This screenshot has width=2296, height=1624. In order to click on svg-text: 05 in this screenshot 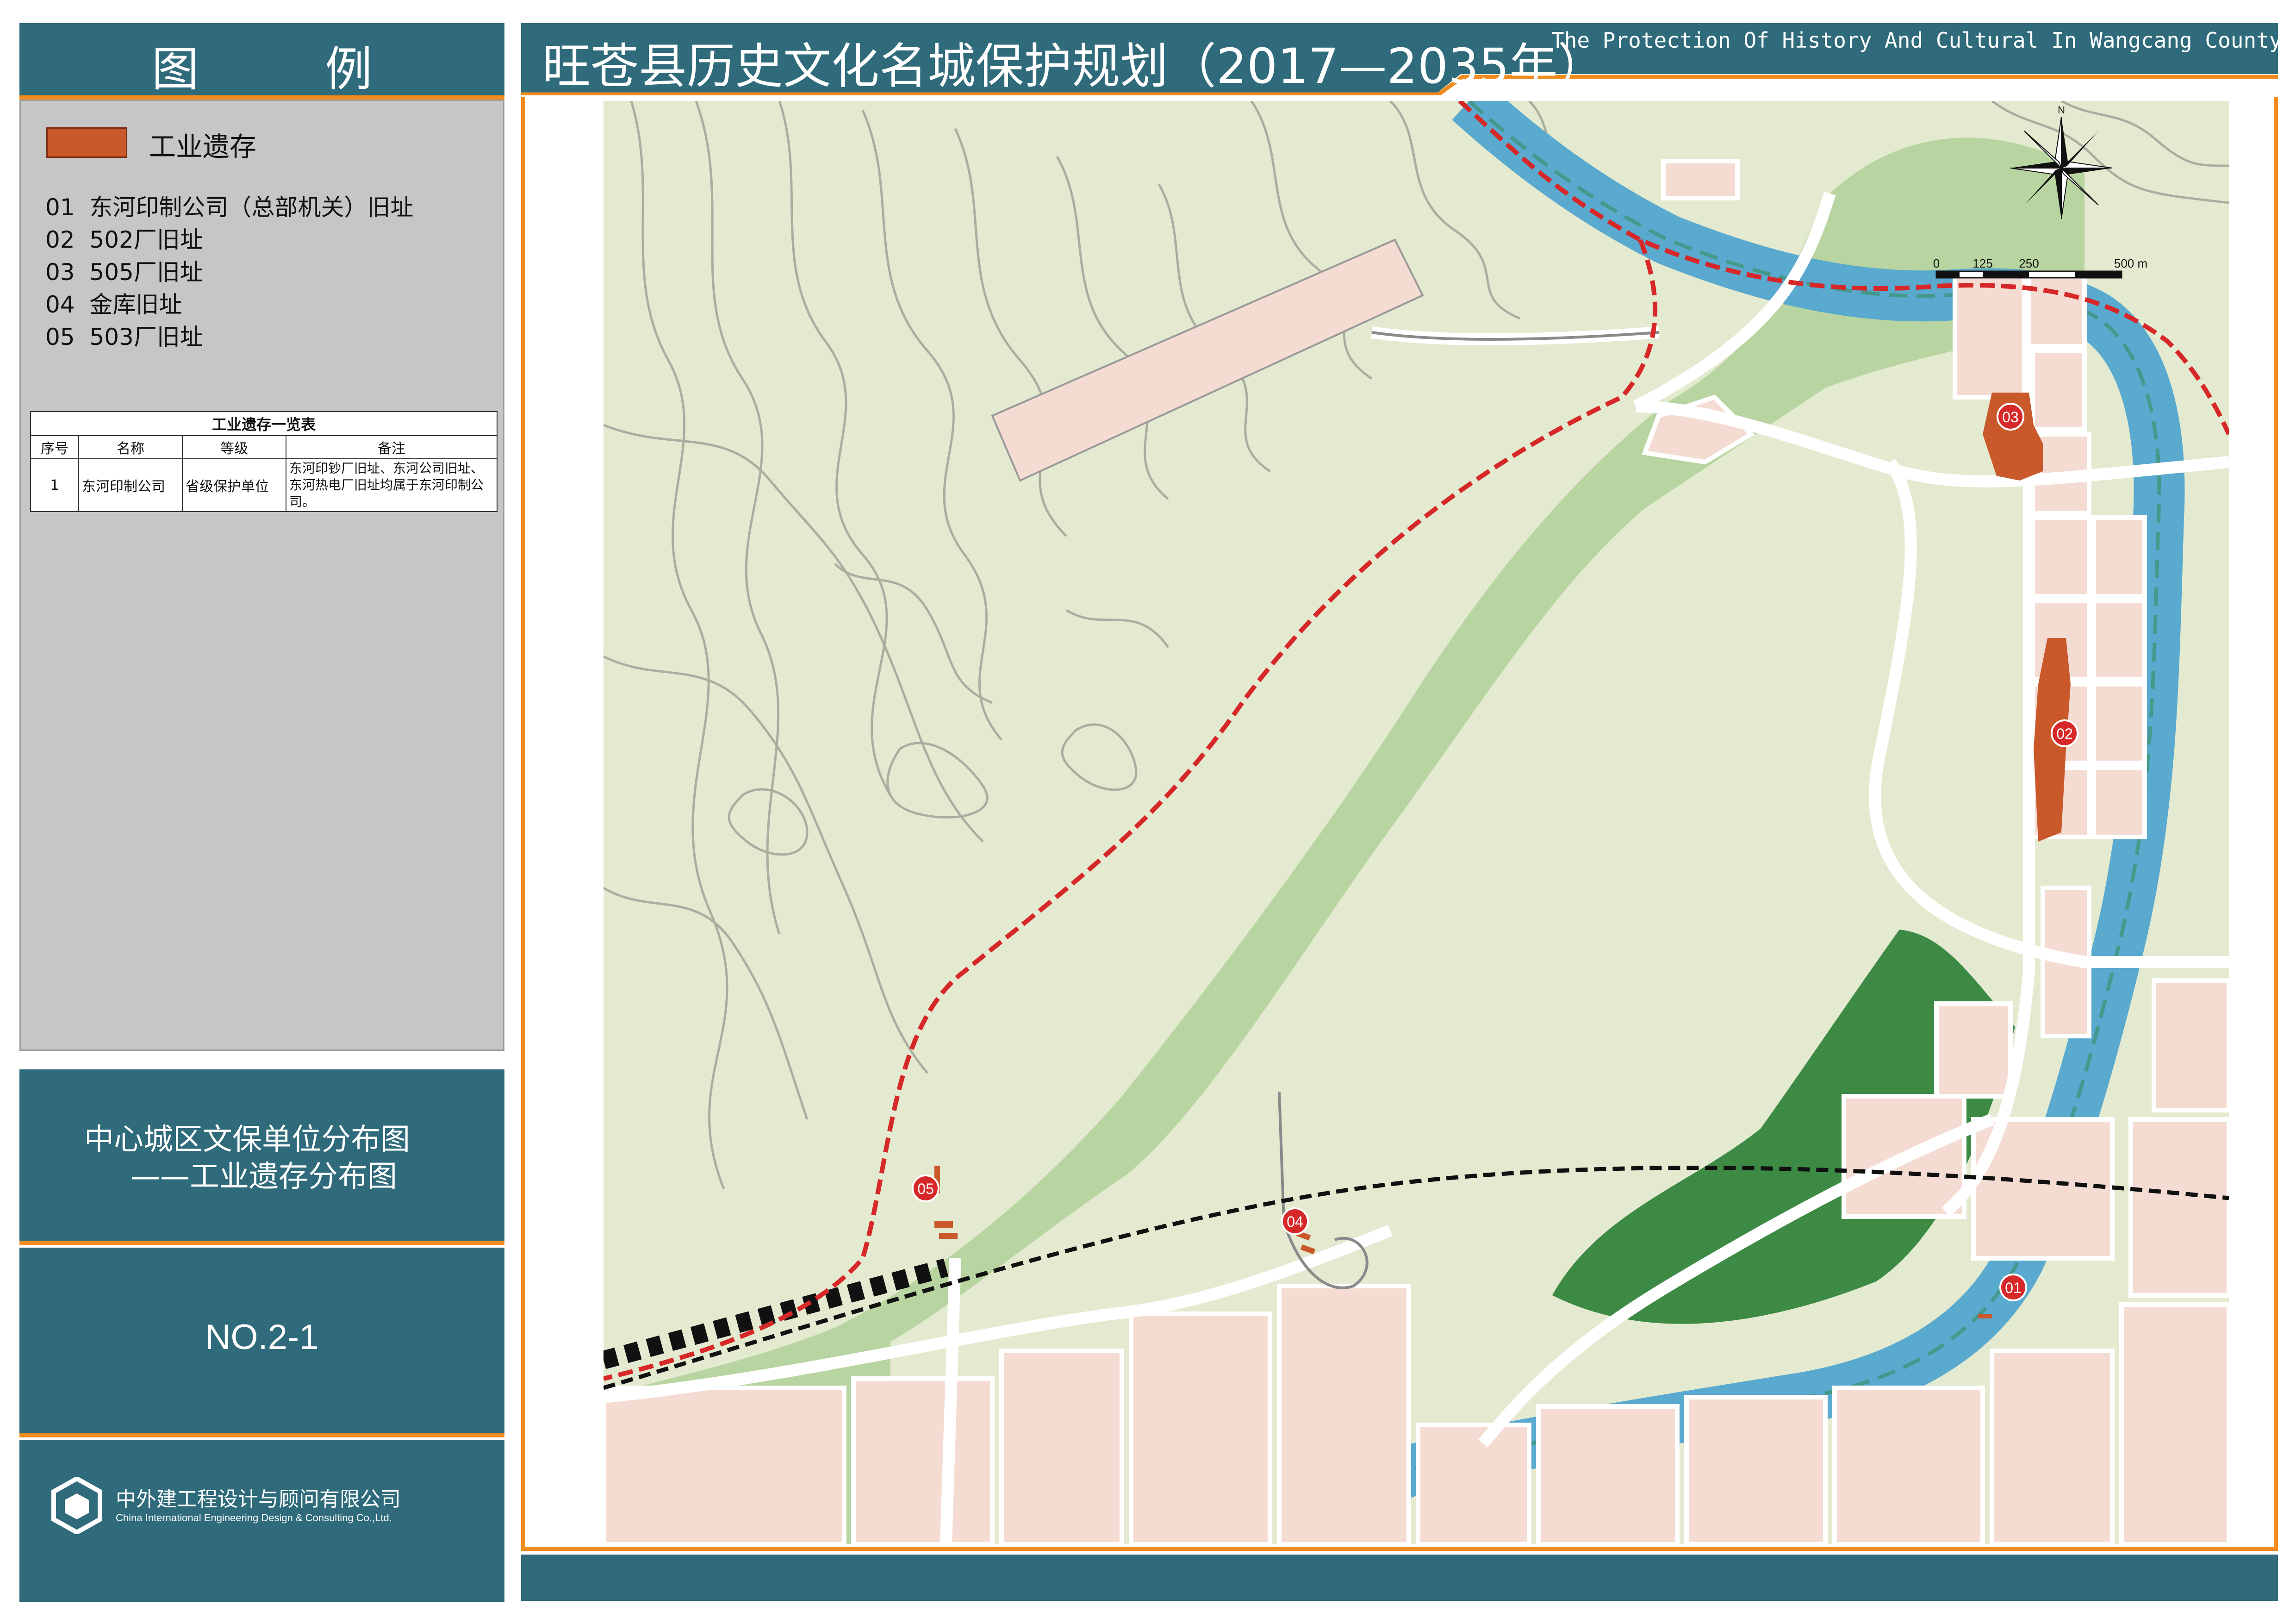, I will do `click(925, 1189)`.